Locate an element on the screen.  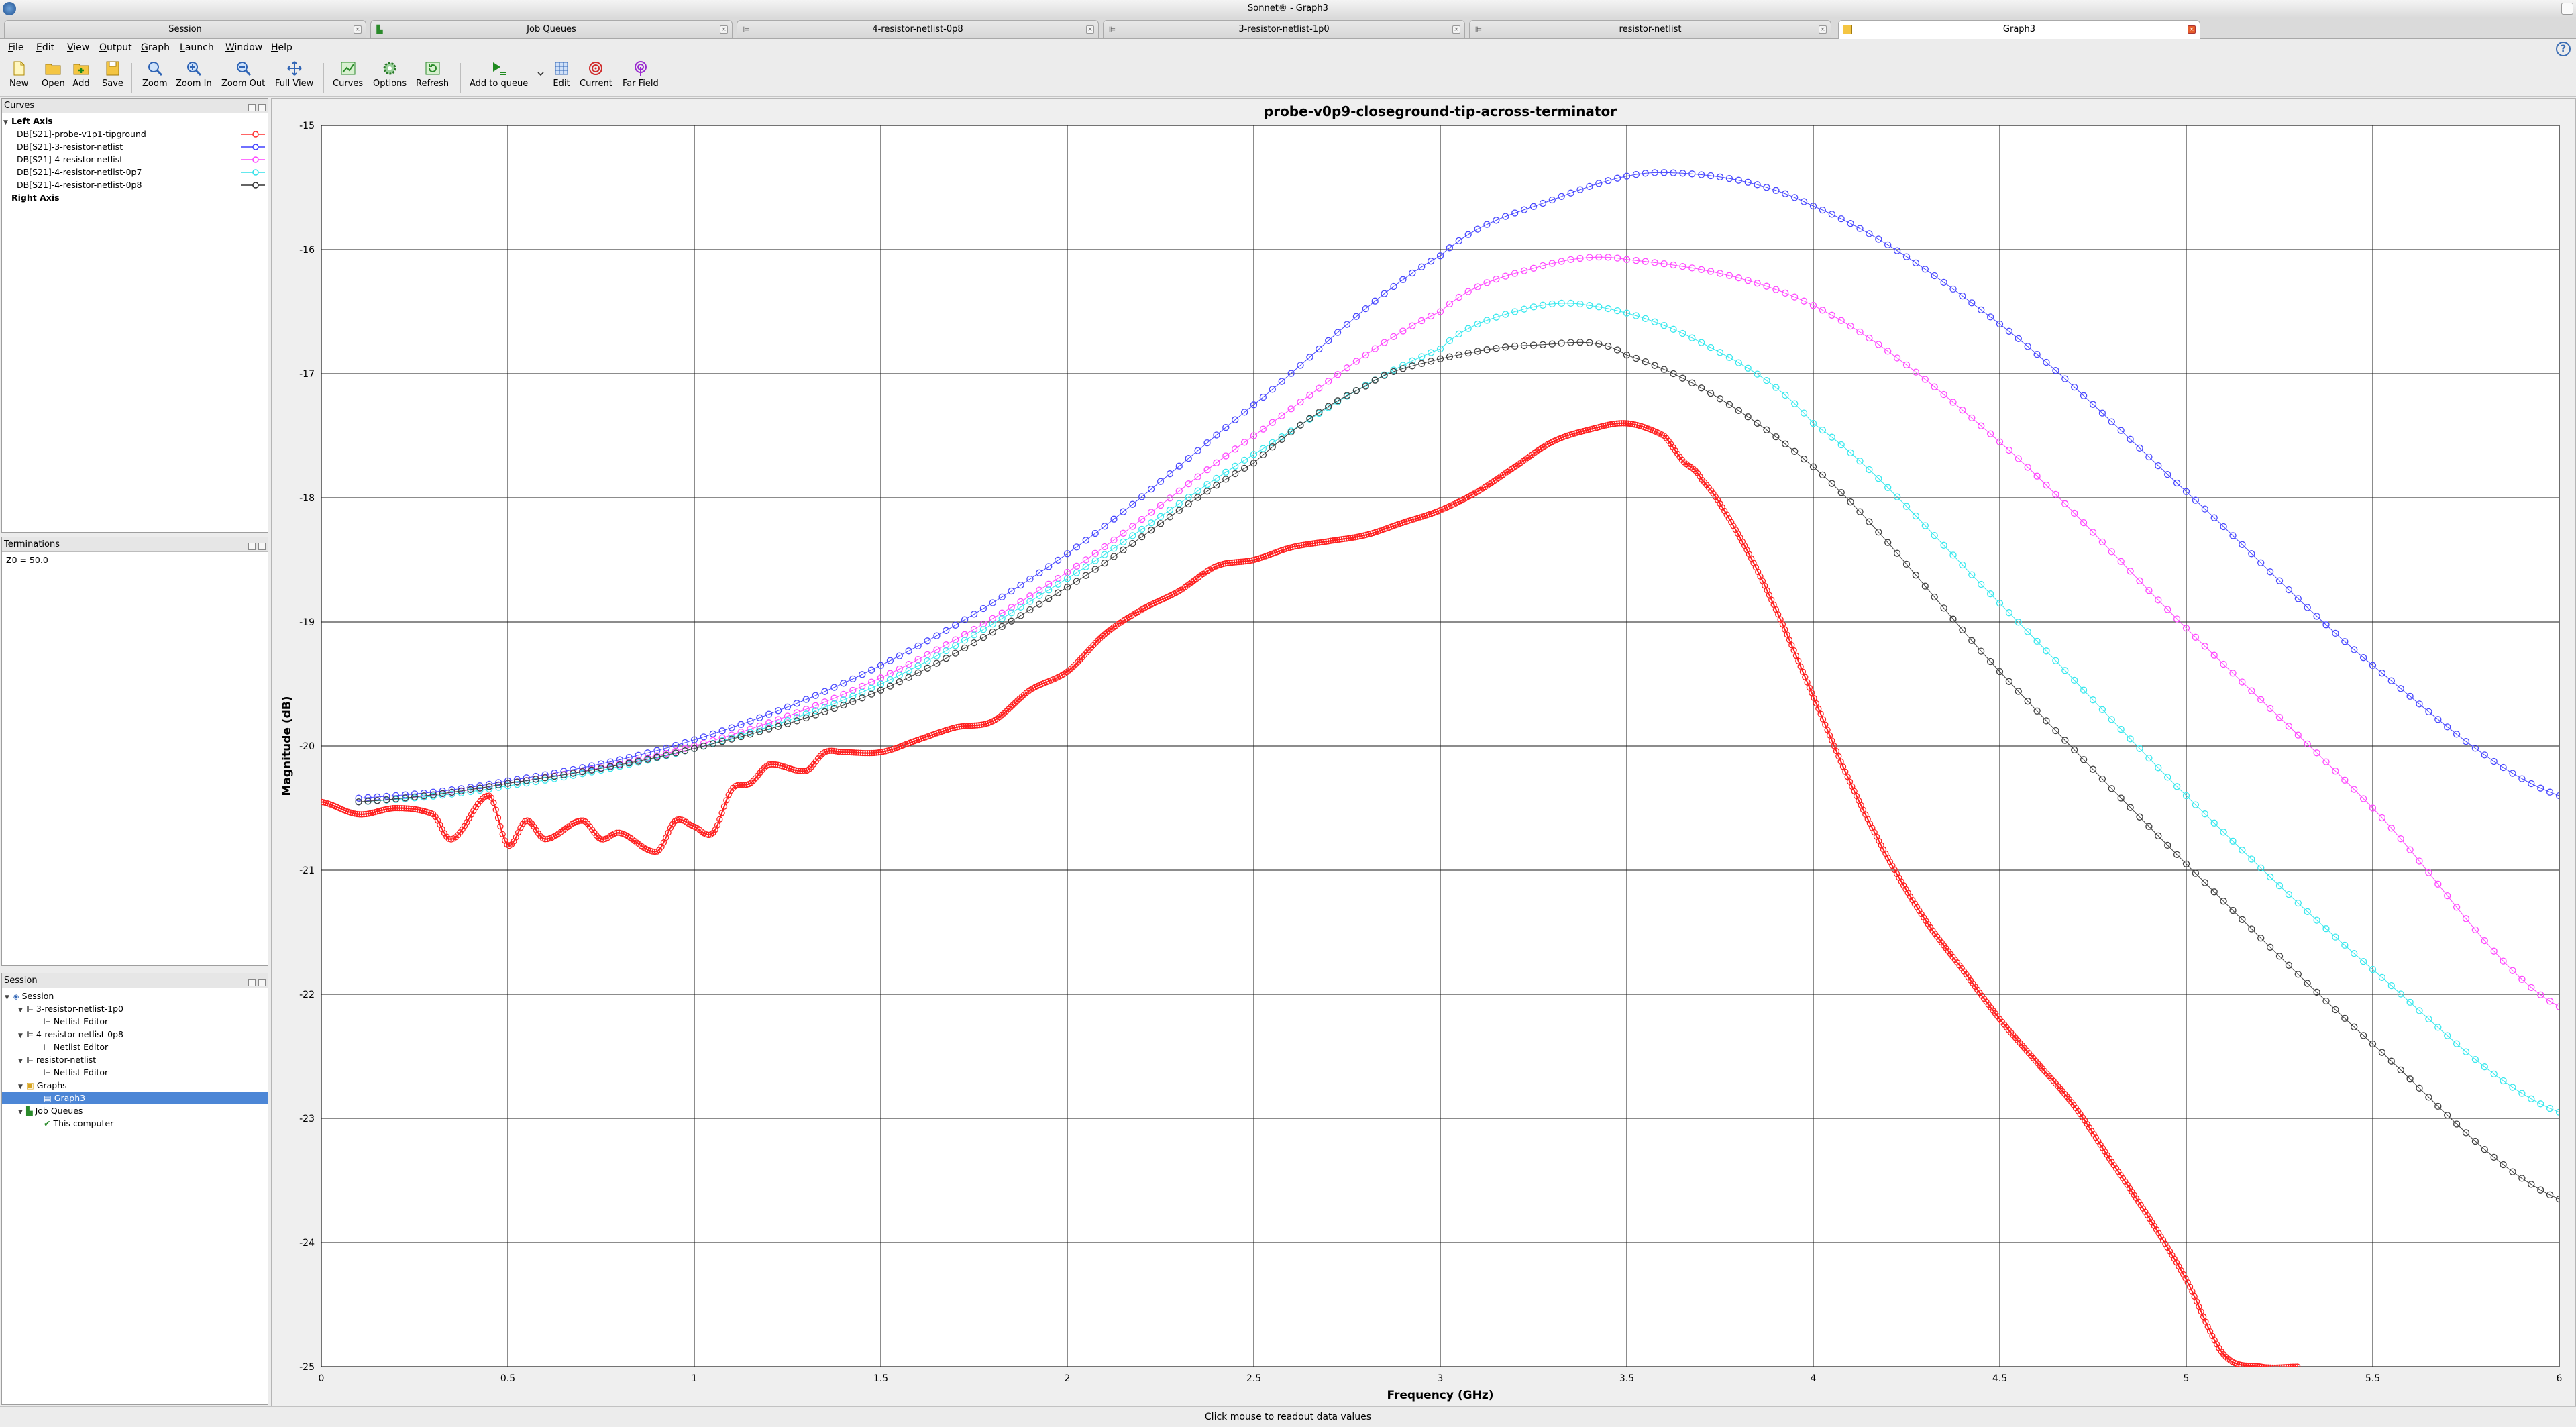
tree-node-project: ▼ ⊫ 4-resistor-netlist-0p8 is located at coordinates (70, 1034).